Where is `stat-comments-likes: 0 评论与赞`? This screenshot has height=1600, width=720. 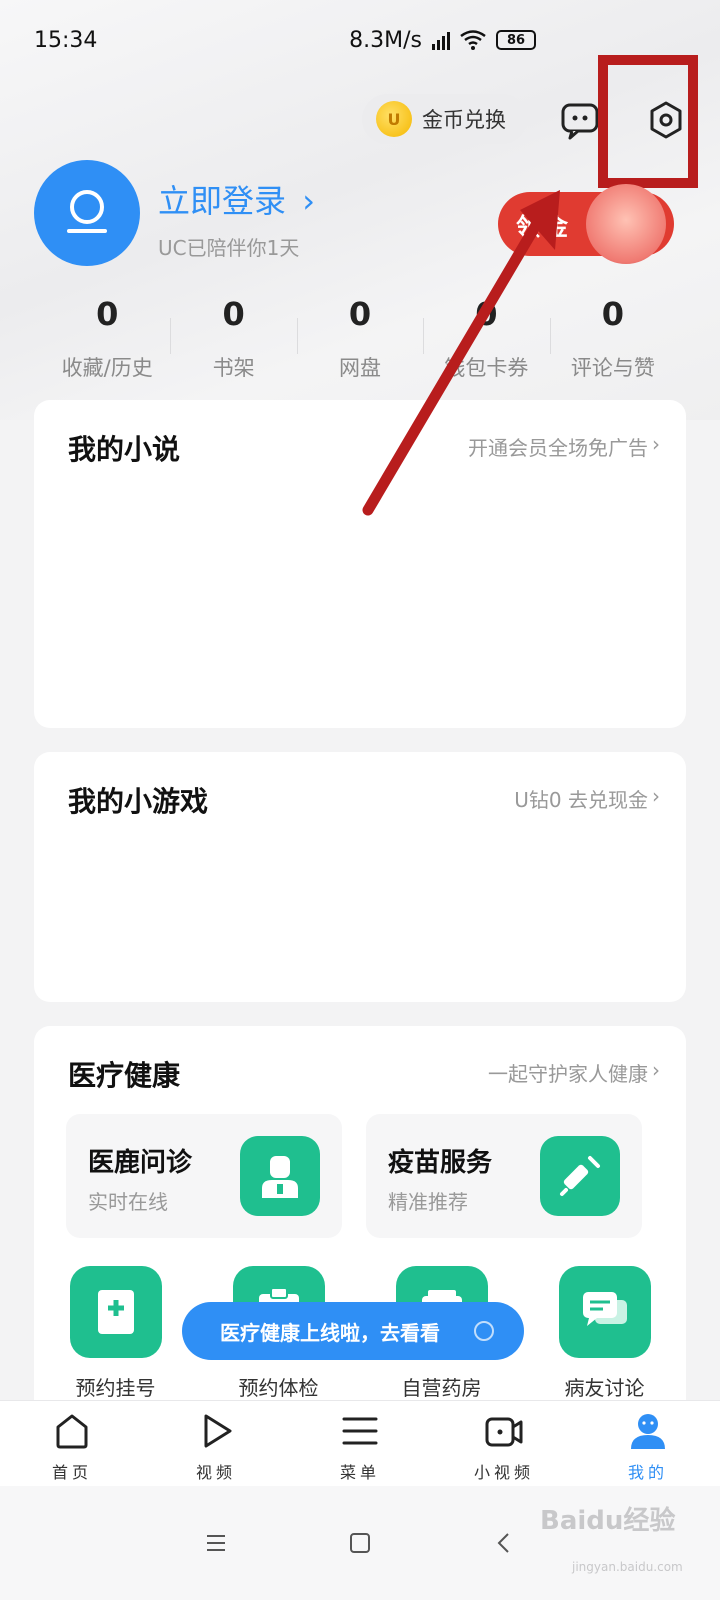
stat-comments-likes: 0 评论与赞 is located at coordinates (612, 337).